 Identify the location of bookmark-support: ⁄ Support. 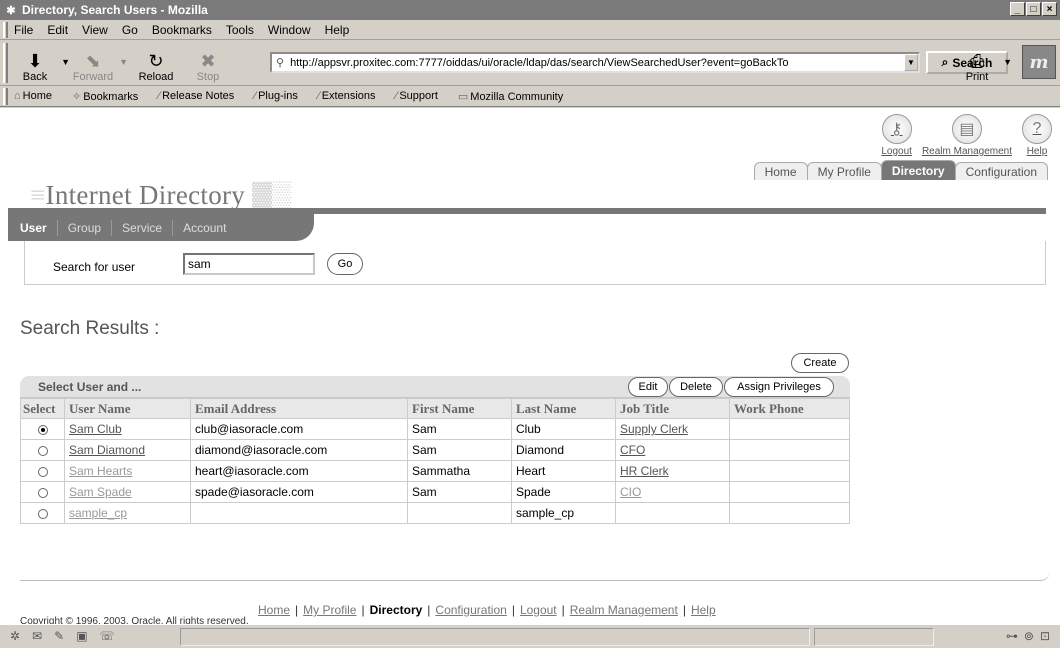
(422, 96).